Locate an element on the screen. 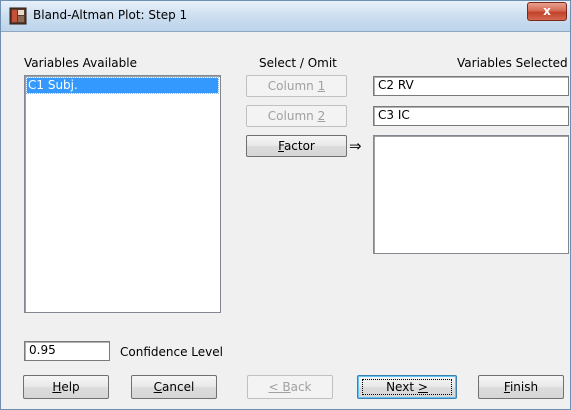  window-title: Bland-Altman Plot: Step 1 is located at coordinates (110, 15).